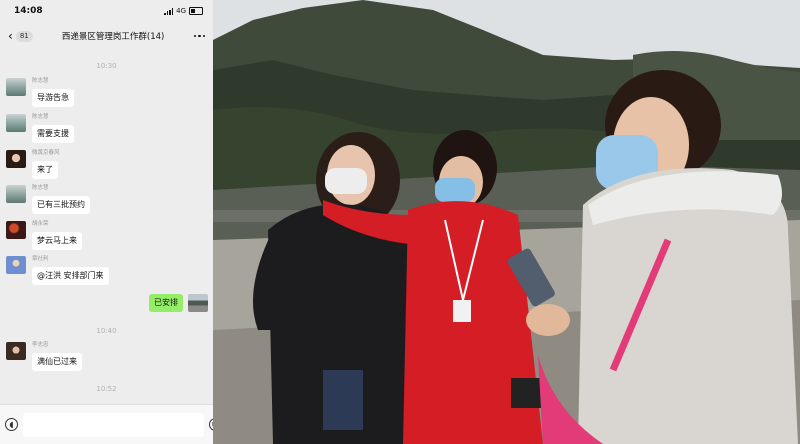 The width and height of the screenshot is (800, 444). What do you see at coordinates (24, 36) in the screenshot?
I see `unread-count-badge: 81` at bounding box center [24, 36].